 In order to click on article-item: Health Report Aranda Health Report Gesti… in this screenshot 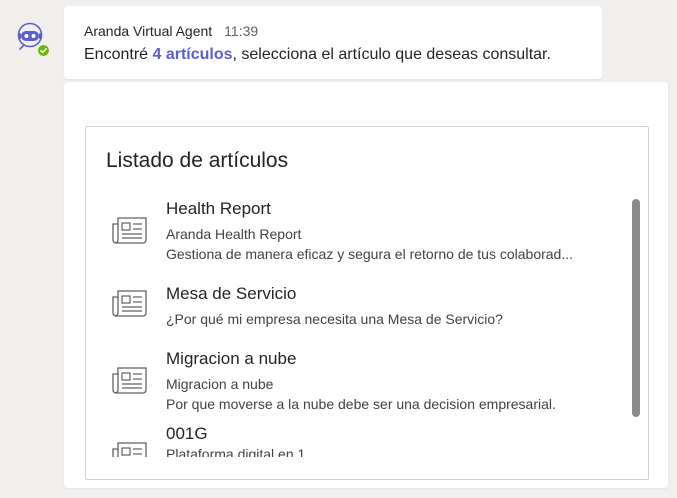, I will do `click(356, 230)`.